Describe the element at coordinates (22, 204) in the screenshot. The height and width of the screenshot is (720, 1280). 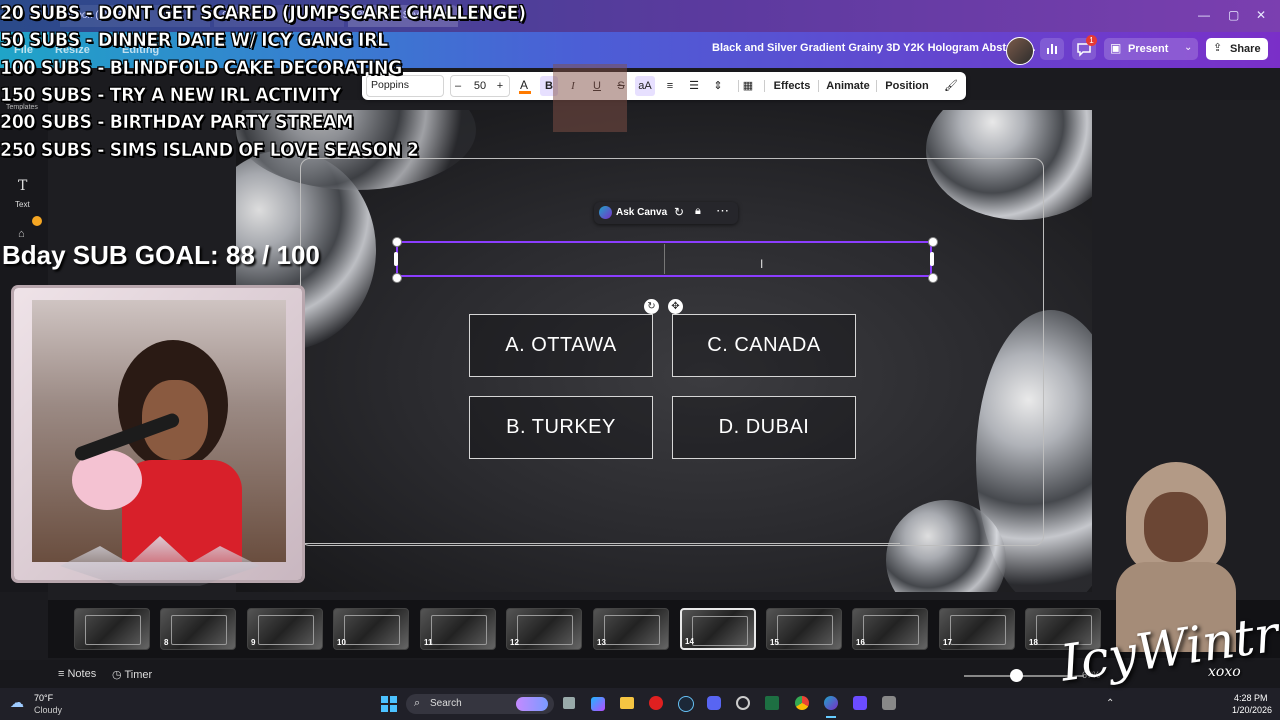
I see `sidebar-item-text: Text` at that location.